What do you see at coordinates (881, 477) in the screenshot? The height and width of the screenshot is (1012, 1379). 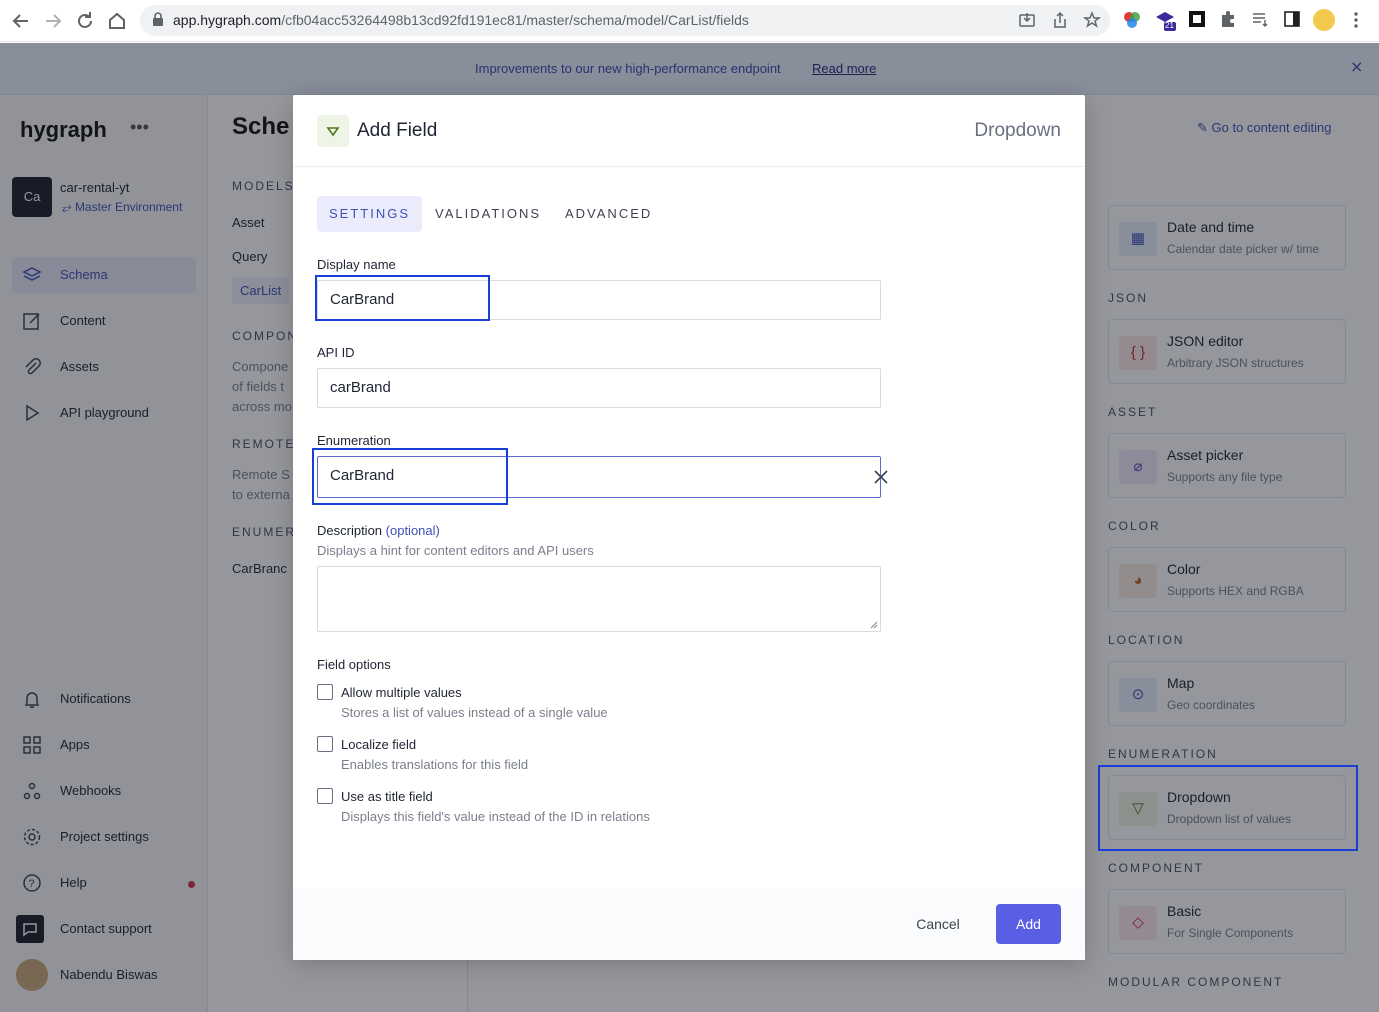 I see `clear-icon` at bounding box center [881, 477].